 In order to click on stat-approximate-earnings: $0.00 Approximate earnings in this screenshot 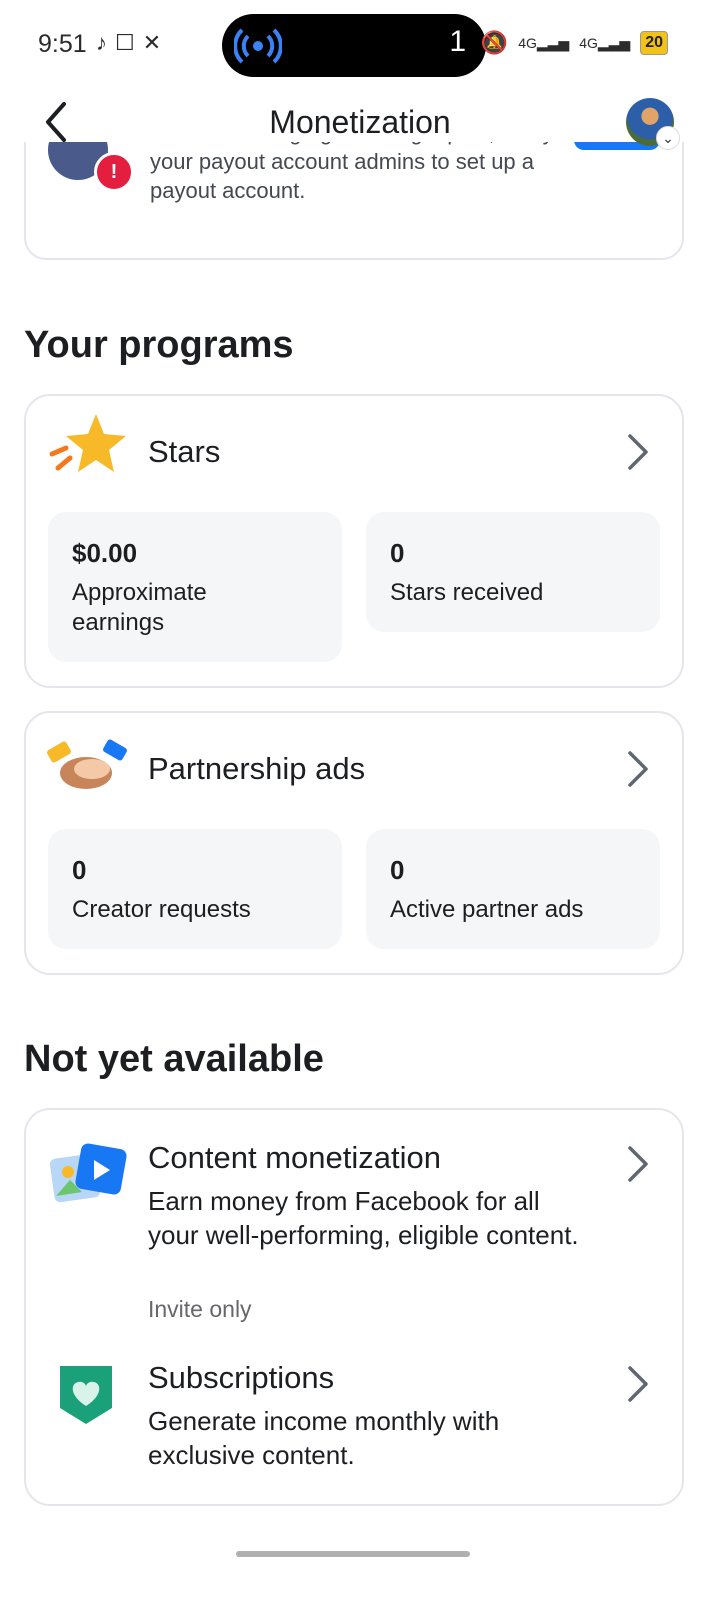, I will do `click(195, 587)`.